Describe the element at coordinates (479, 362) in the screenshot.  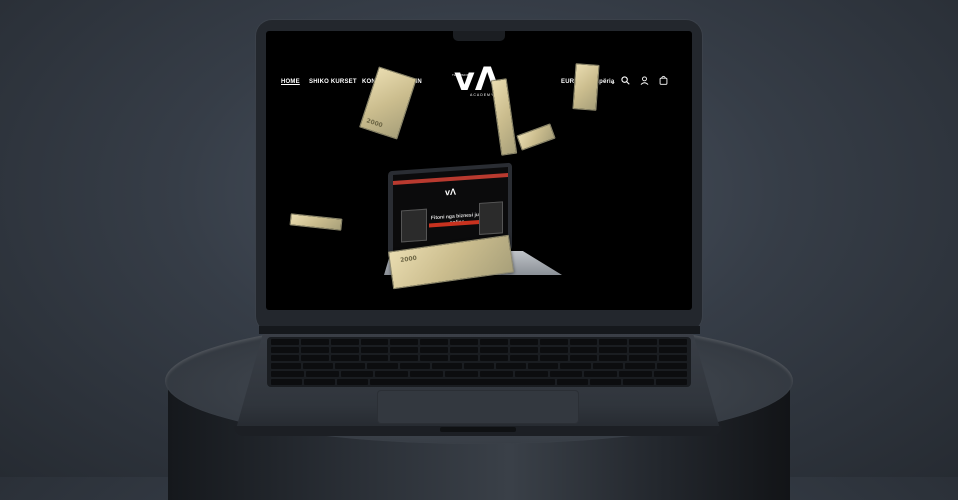
I see `keyboard` at that location.